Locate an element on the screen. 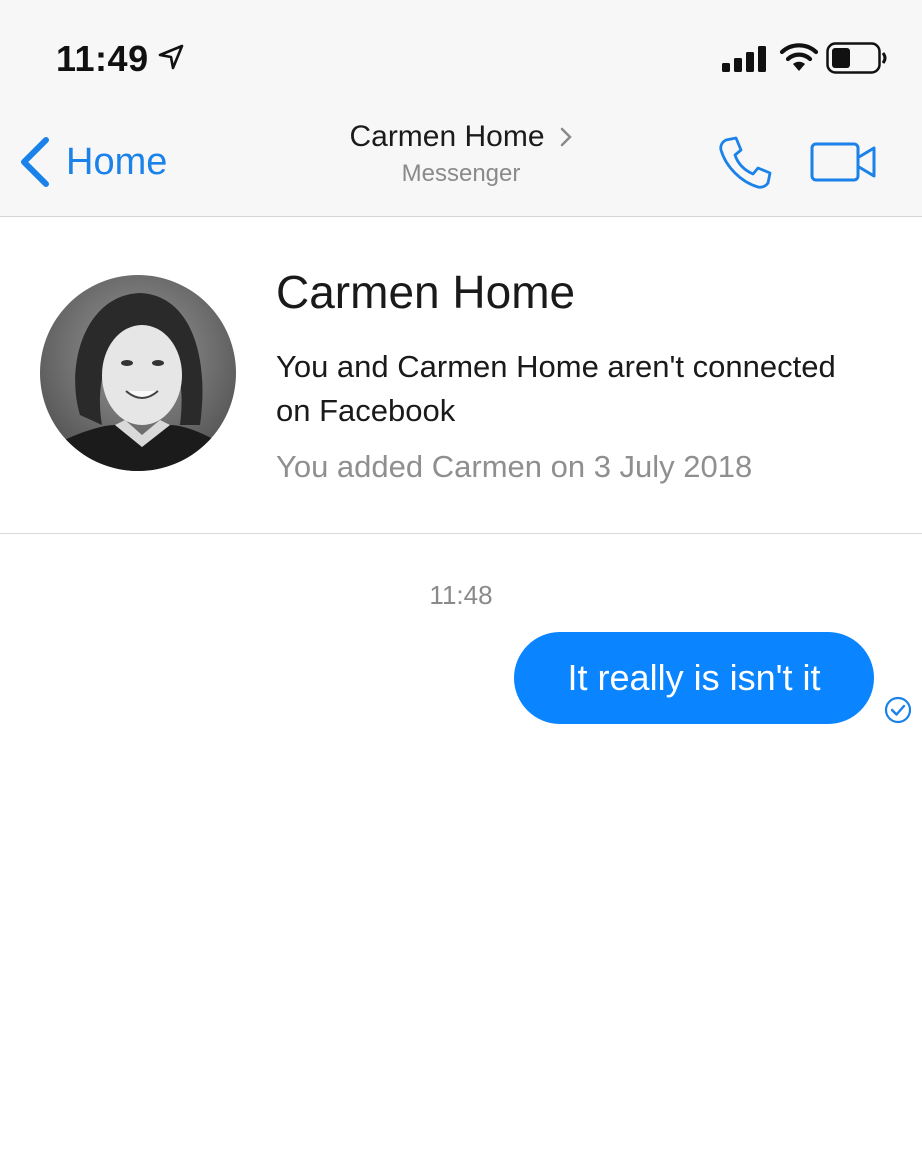  location-arrow-icon is located at coordinates (171, 57).